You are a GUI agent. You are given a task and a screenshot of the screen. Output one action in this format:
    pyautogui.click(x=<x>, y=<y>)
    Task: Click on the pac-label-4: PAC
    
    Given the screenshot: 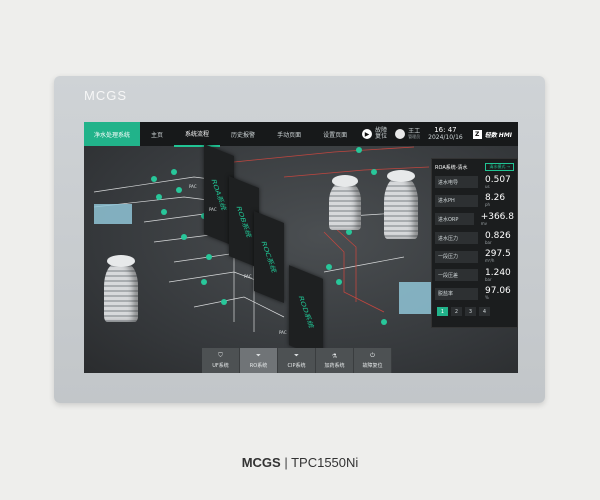 What is the action you would take?
    pyautogui.click(x=283, y=332)
    